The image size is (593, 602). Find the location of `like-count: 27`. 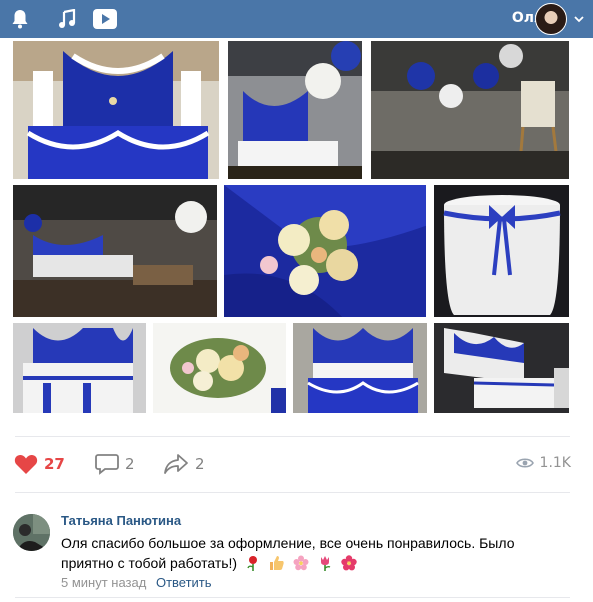

like-count: 27 is located at coordinates (54, 464).